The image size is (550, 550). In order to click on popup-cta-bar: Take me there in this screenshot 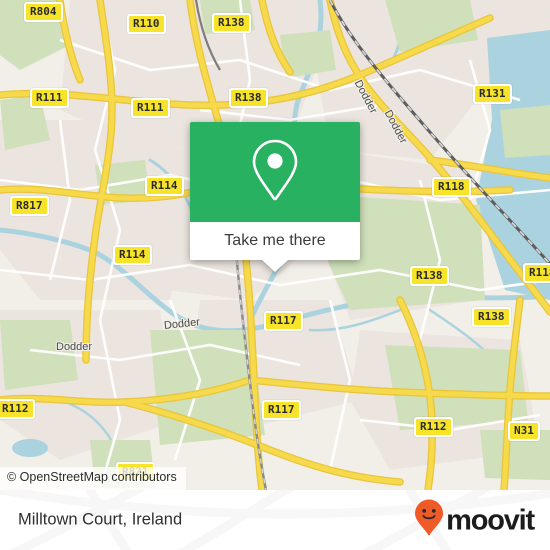, I will do `click(275, 241)`.